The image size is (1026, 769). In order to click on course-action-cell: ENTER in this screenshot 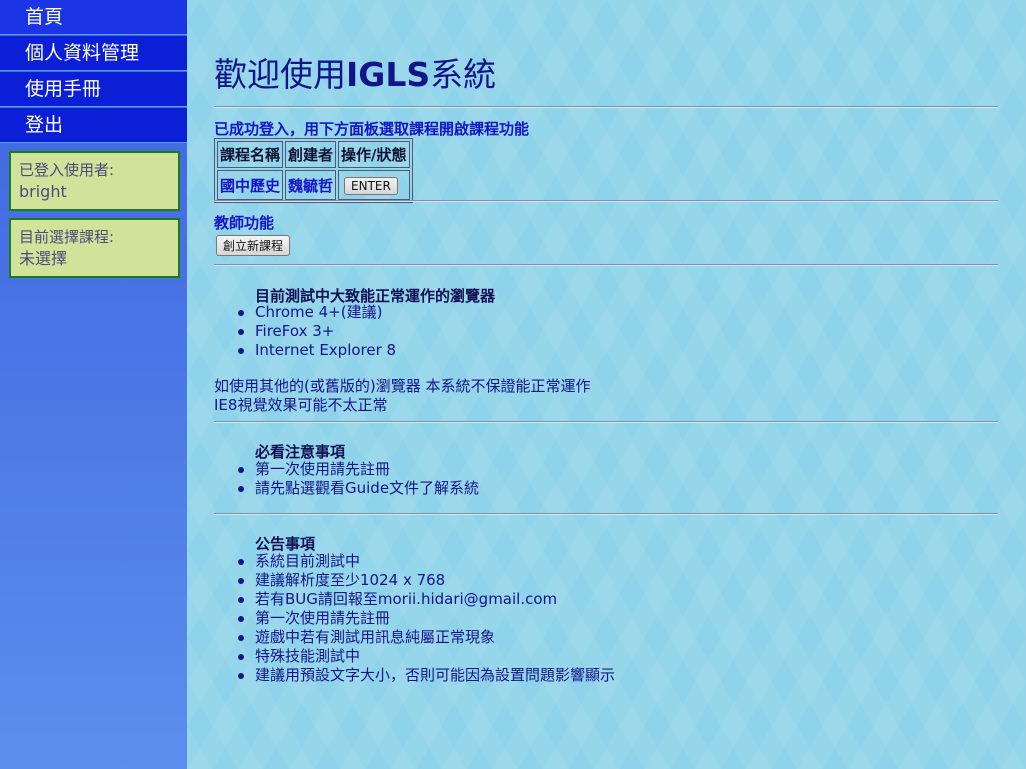, I will do `click(374, 185)`.